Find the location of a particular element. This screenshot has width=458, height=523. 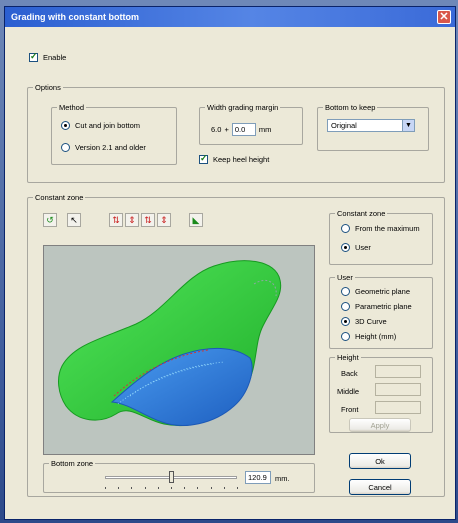

width-grading-row: 6.0 + 0.0 mm is located at coordinates (241, 129).